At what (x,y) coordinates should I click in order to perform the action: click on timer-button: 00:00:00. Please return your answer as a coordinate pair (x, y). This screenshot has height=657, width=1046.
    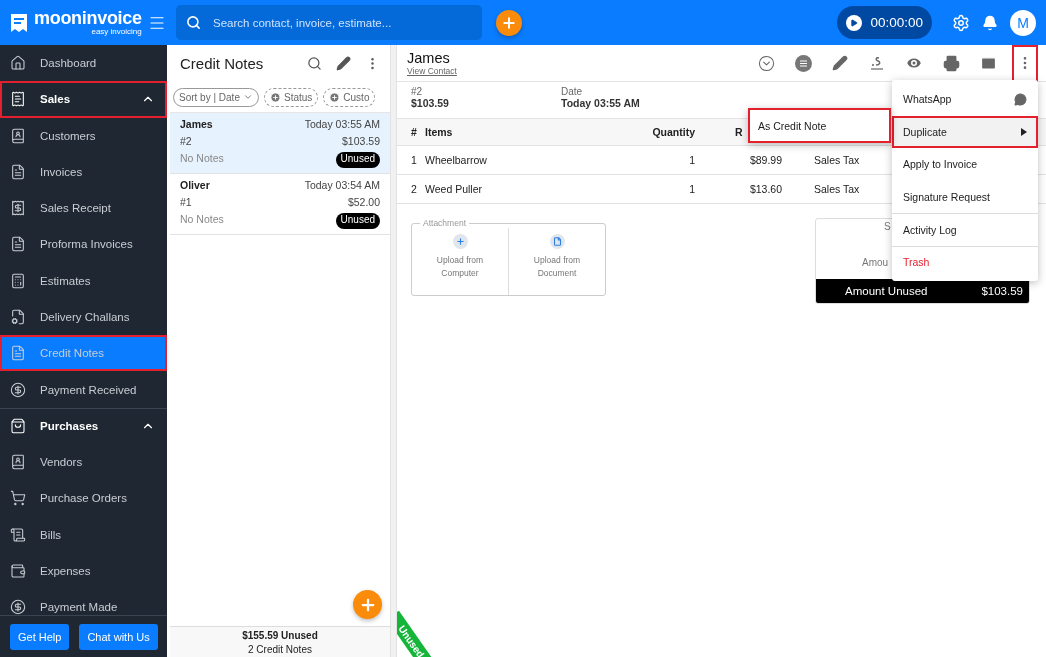
    Looking at the image, I should click on (884, 22).